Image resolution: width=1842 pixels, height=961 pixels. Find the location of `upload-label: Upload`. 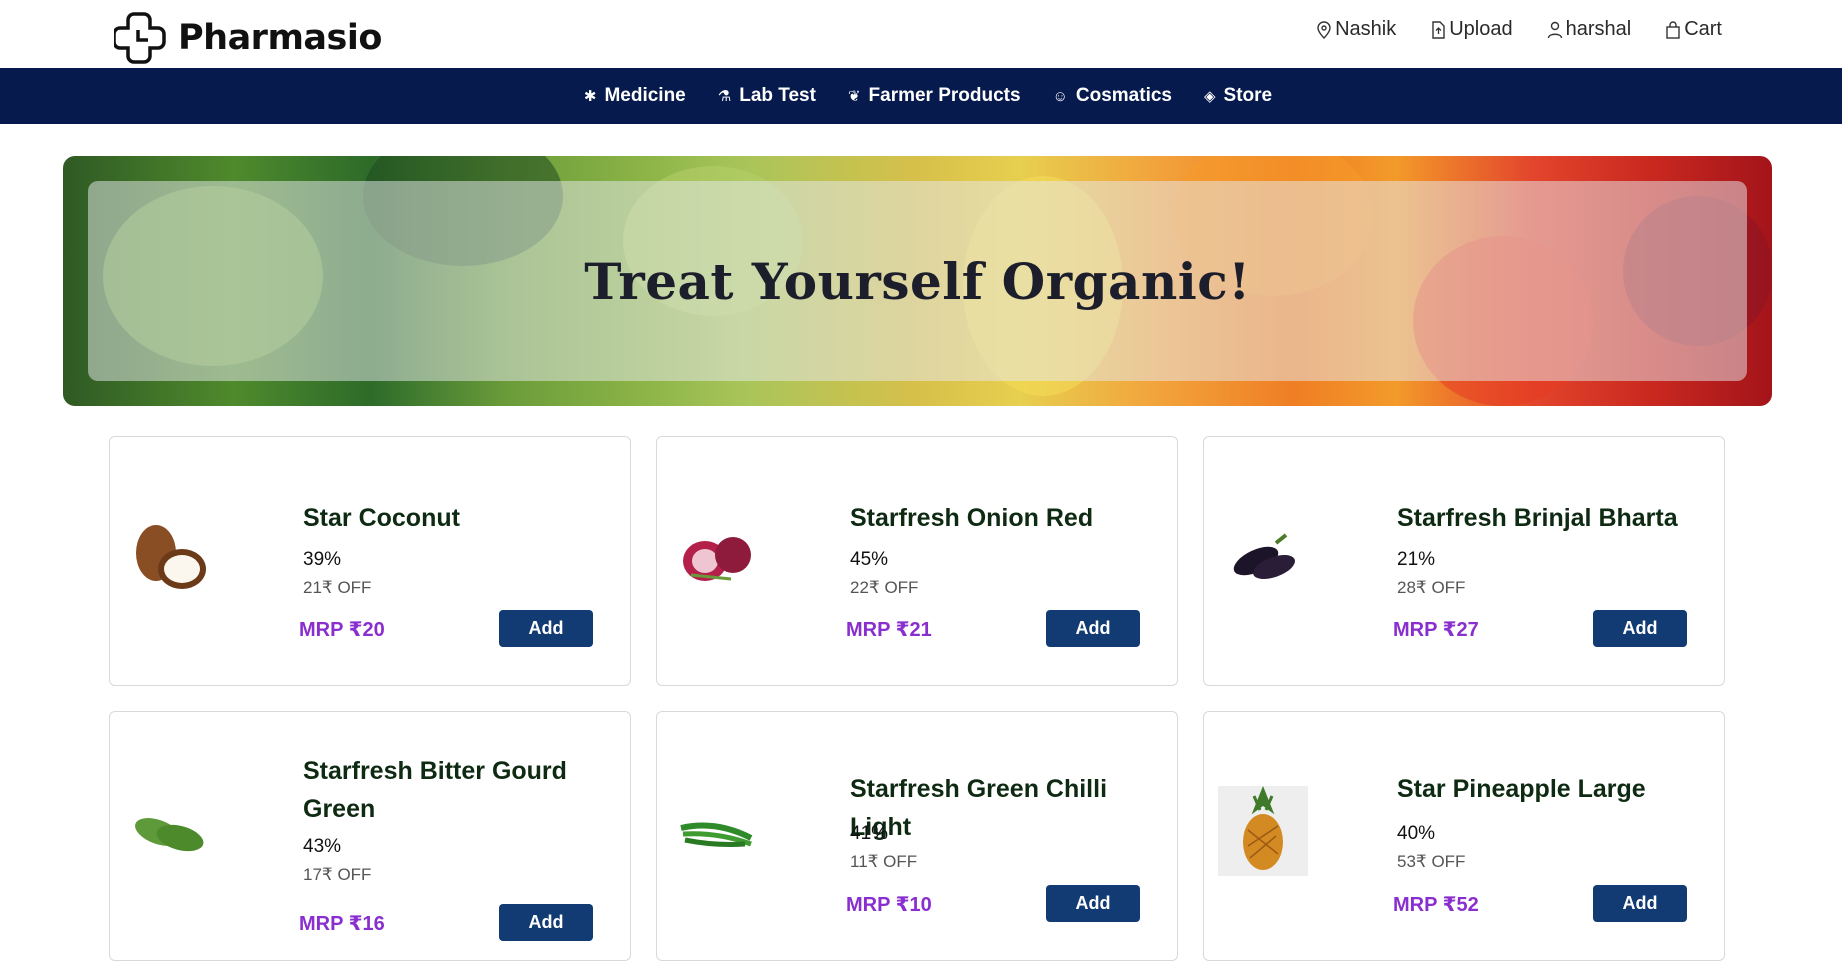

upload-label: Upload is located at coordinates (1481, 29).